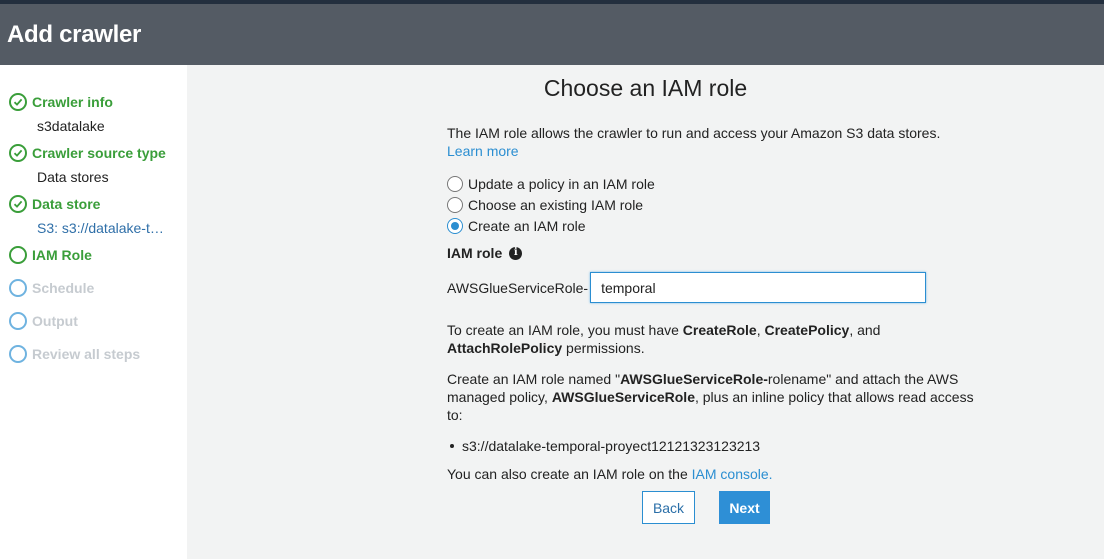  I want to click on step-label: Schedule, so click(63, 288).